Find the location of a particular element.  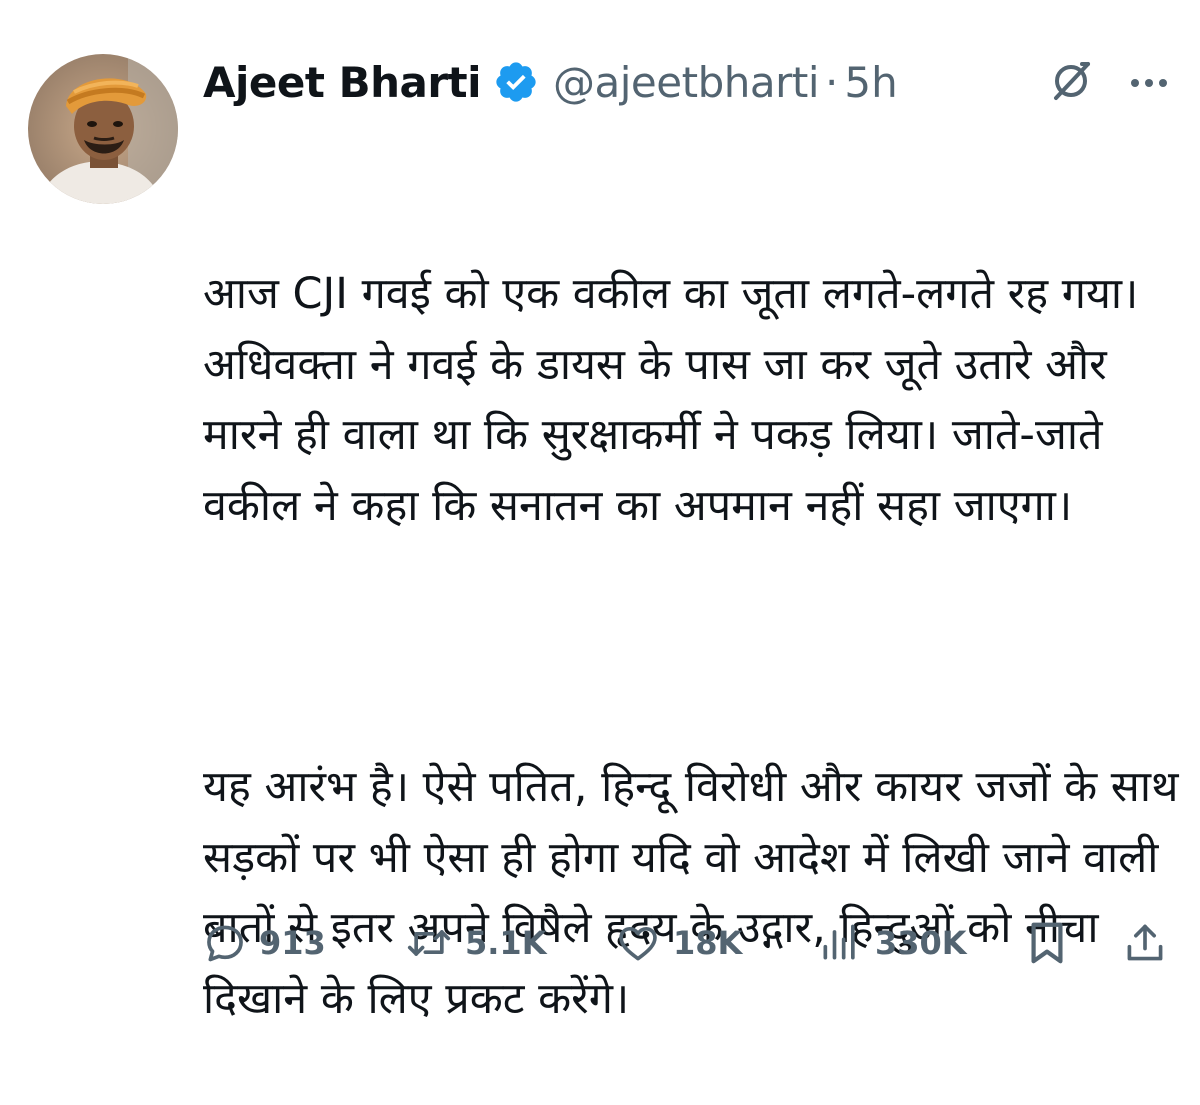

bookmark-button is located at coordinates (1047, 943).